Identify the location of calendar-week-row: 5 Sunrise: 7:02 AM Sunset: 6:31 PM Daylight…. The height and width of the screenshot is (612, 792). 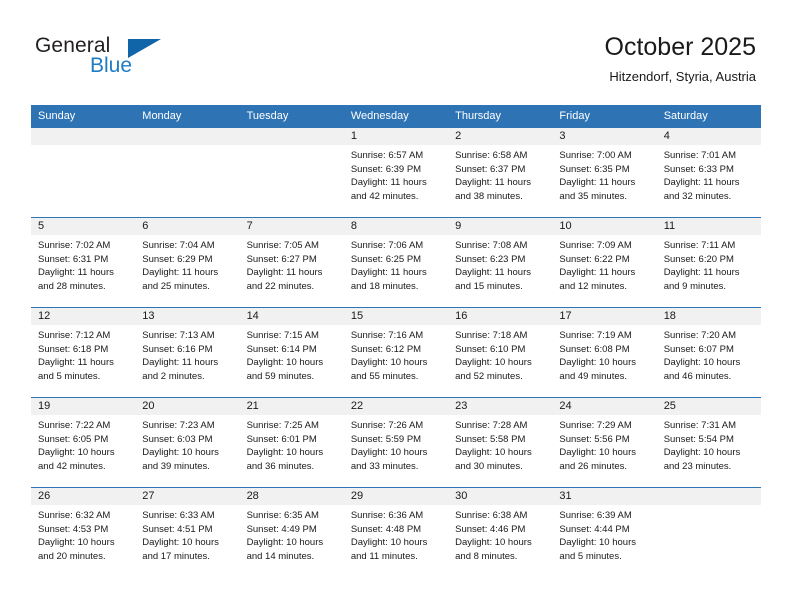
(396, 262).